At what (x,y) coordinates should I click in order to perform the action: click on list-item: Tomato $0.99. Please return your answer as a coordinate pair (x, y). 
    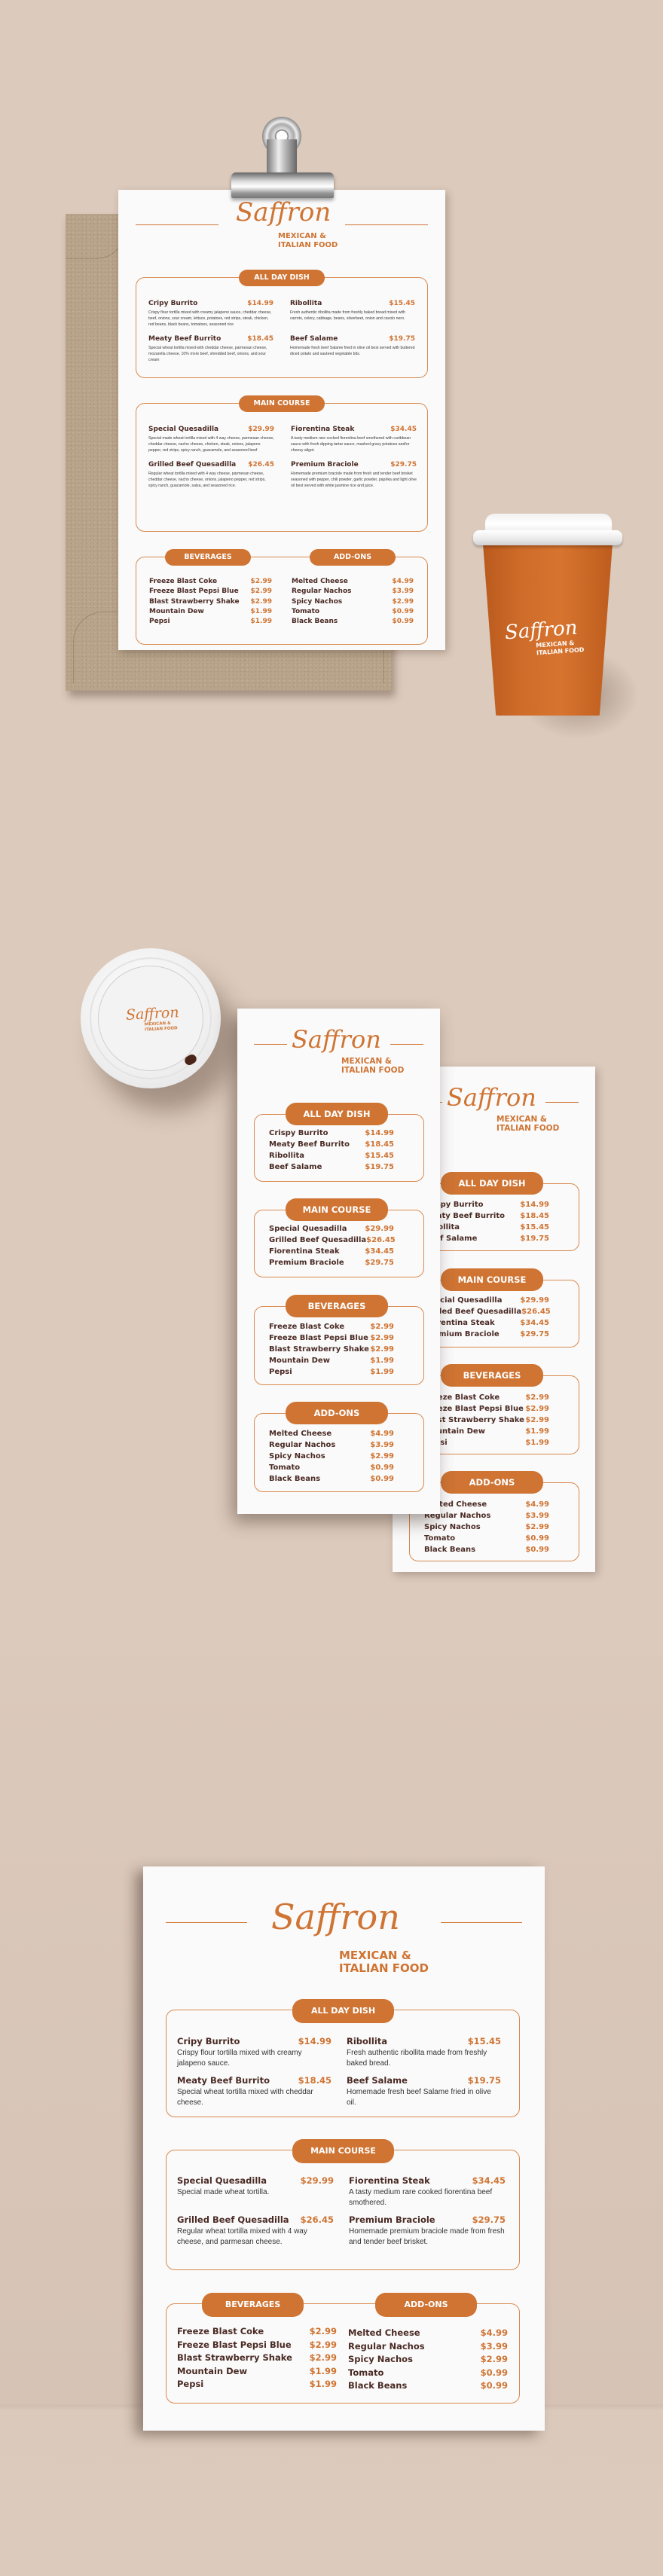
    Looking at the image, I should click on (428, 2374).